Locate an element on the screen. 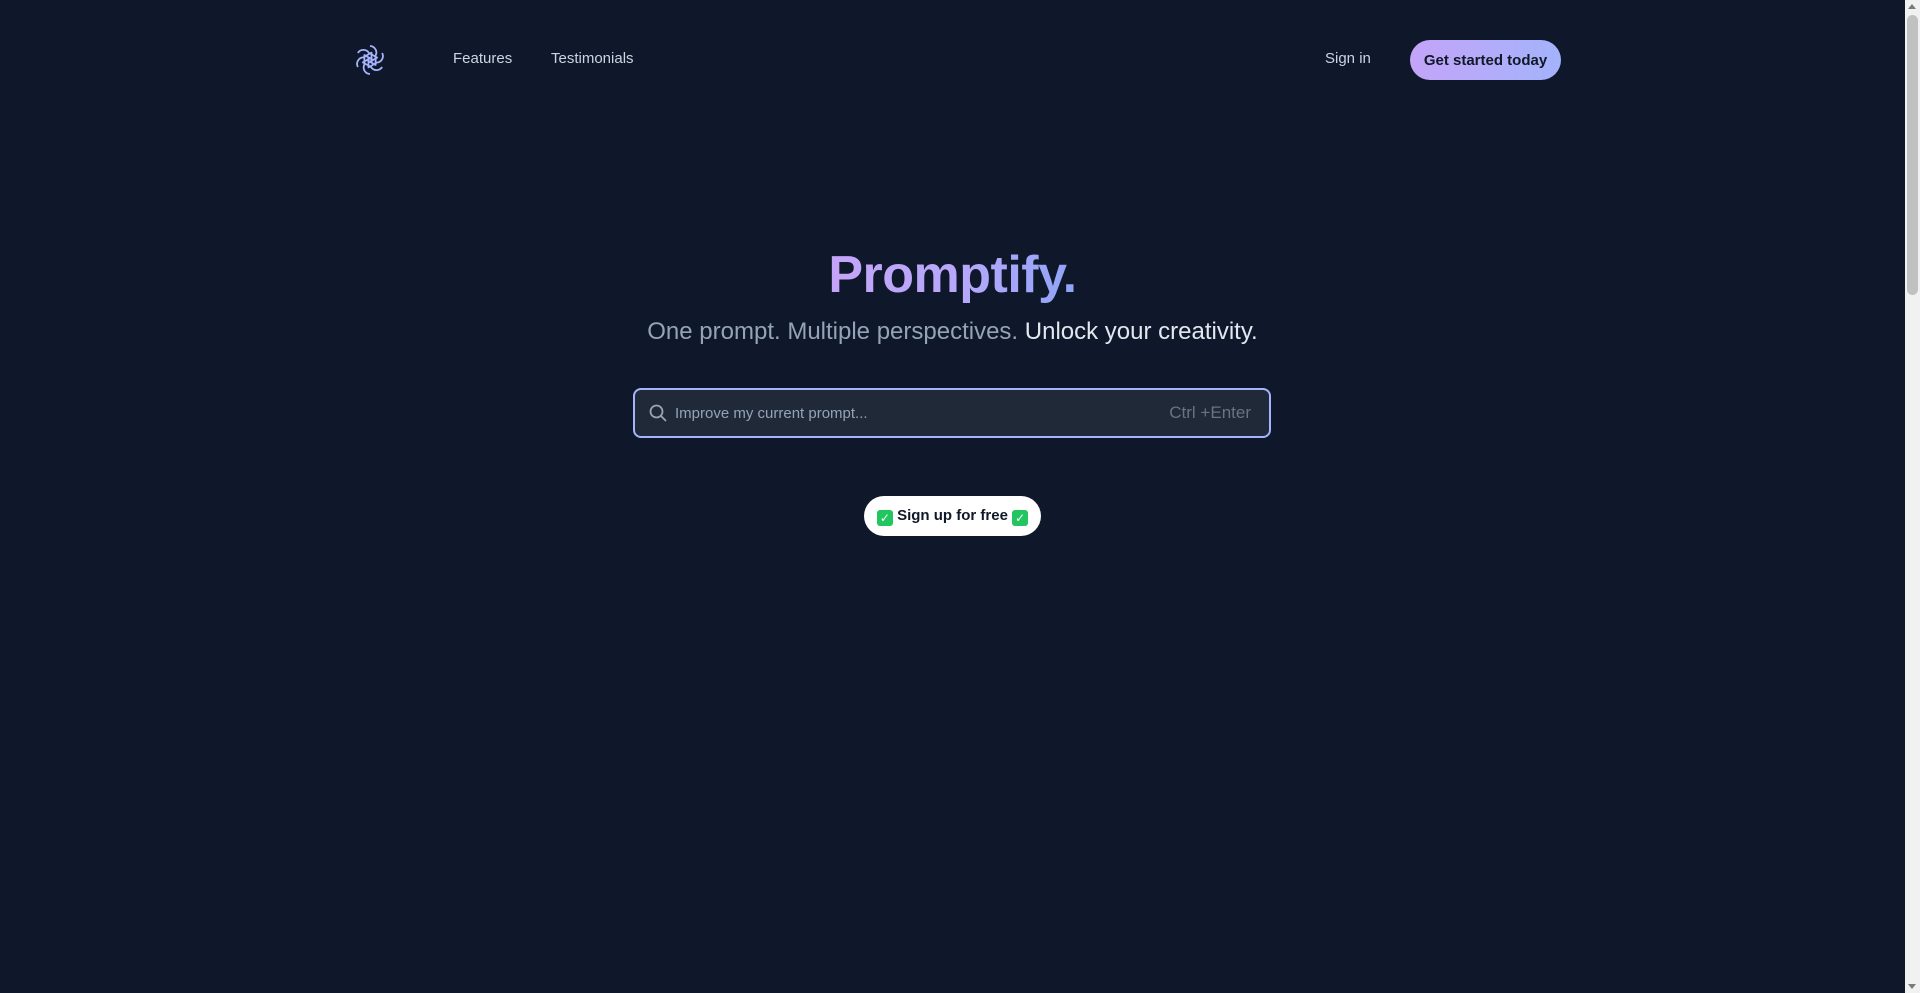 The width and height of the screenshot is (1920, 993). prompt-search-box: Ctrl +Enter is located at coordinates (952, 413).